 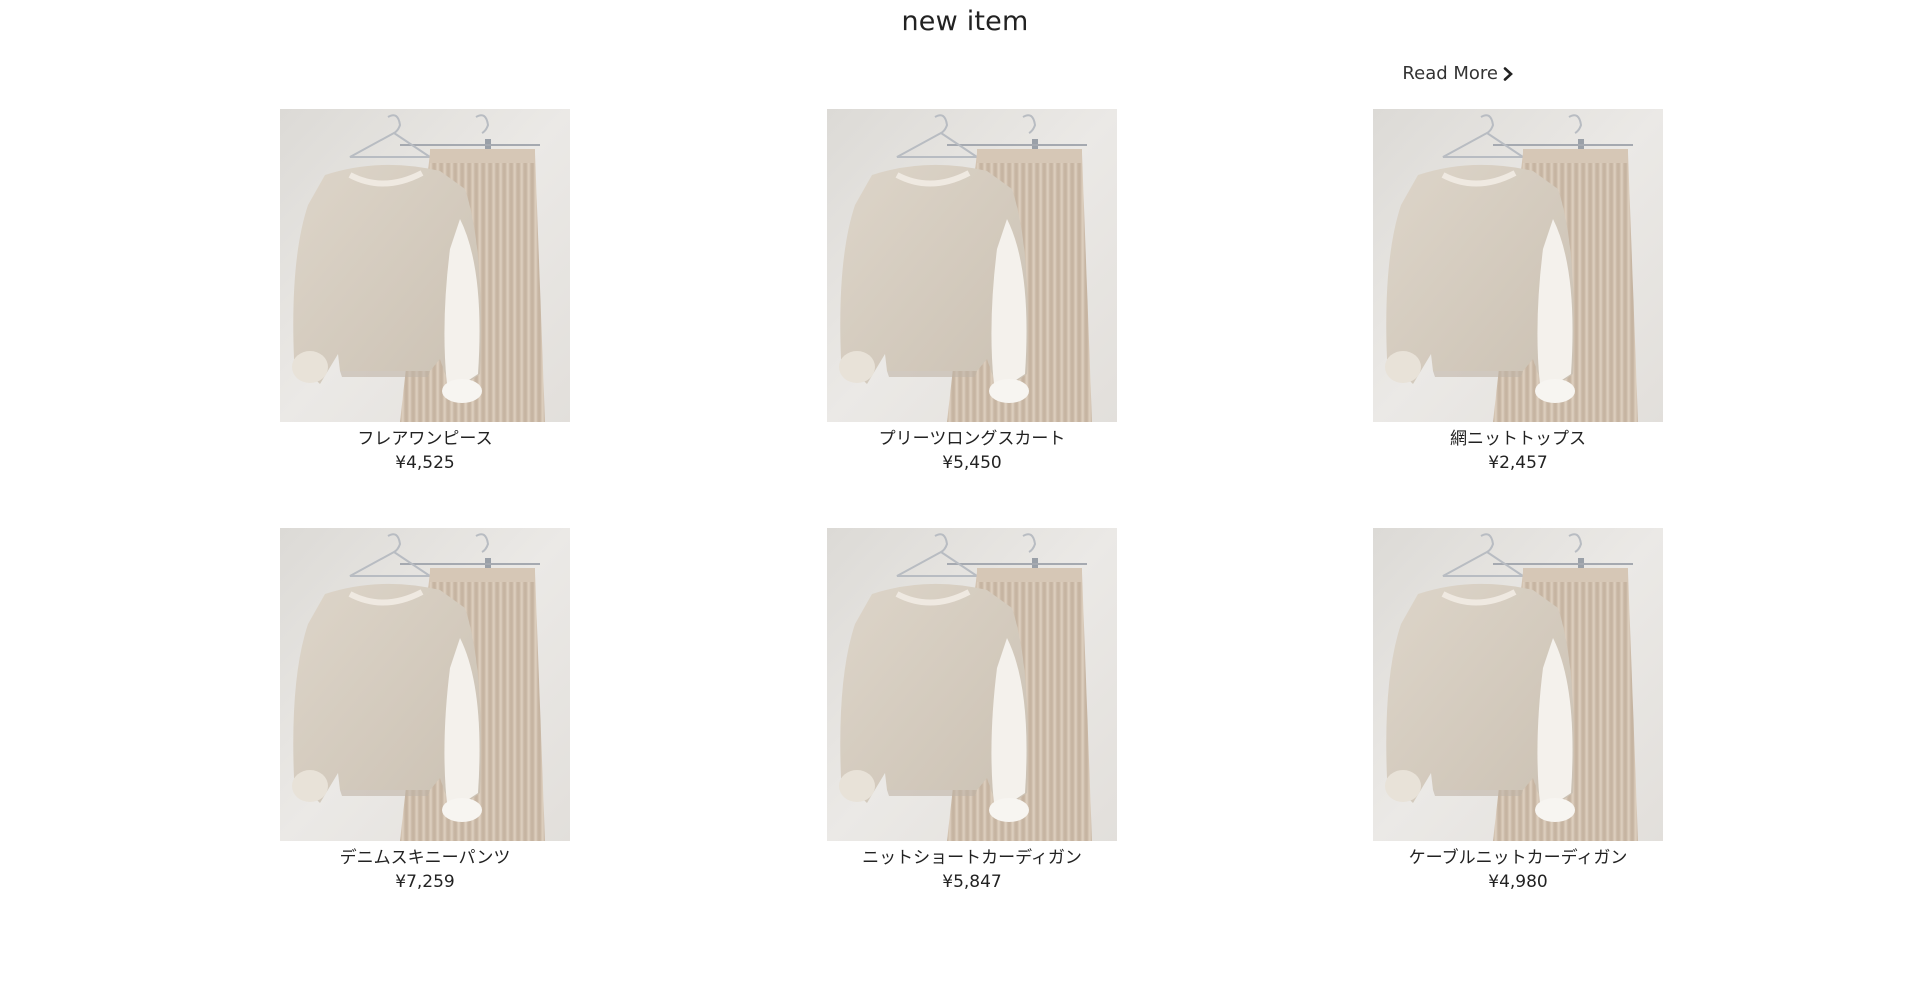 I want to click on product-name: デニムスキニーパンツ, so click(x=425, y=858).